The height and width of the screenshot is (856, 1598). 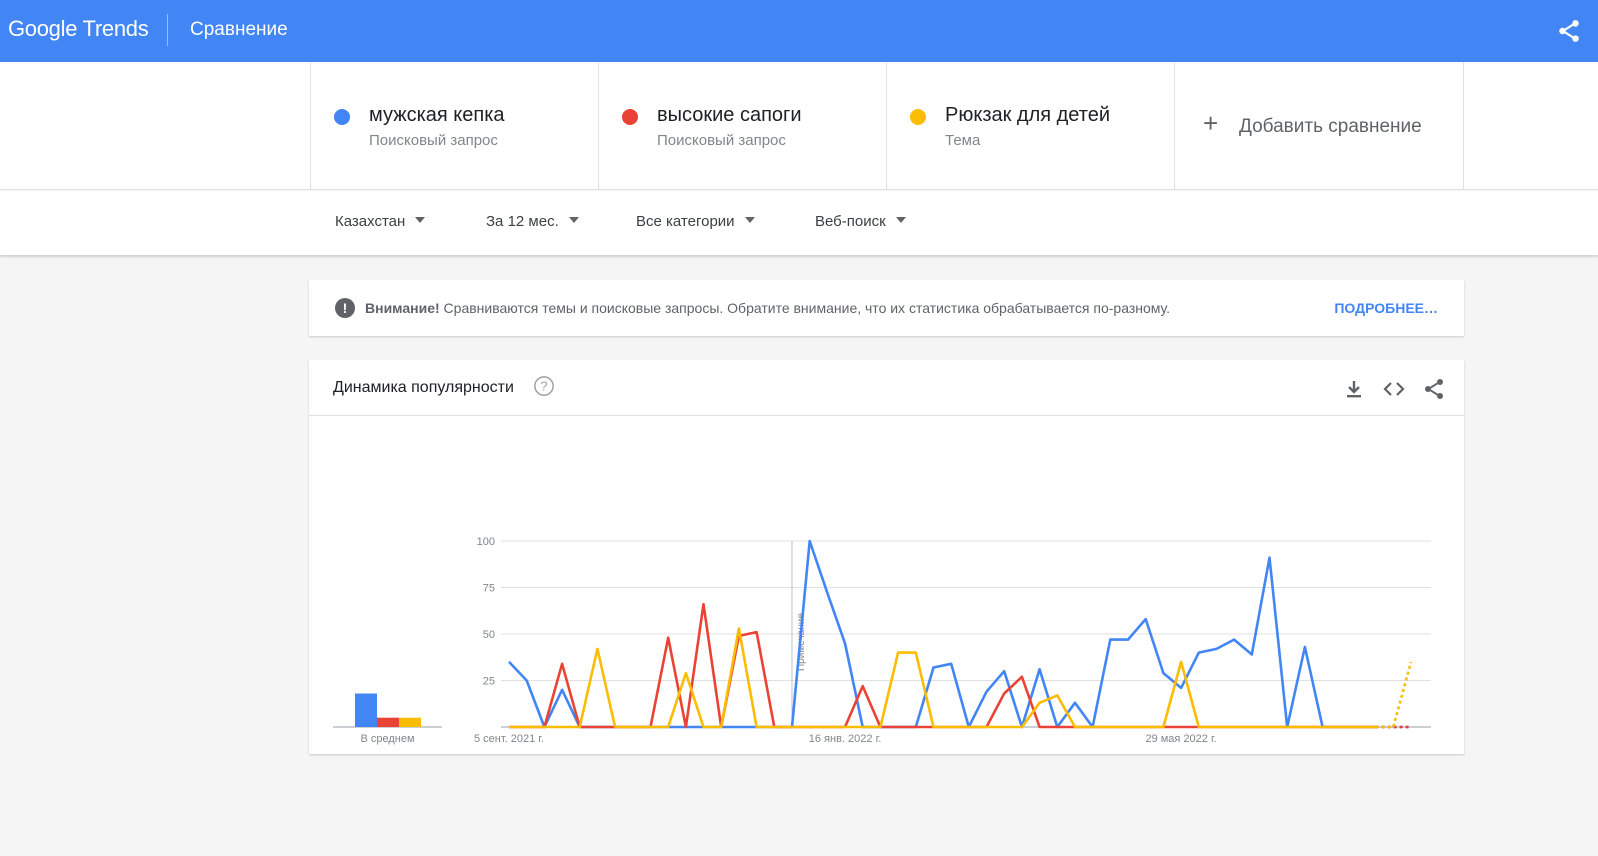 What do you see at coordinates (402, 308) in the screenshot?
I see `notice-bold: Внимание!` at bounding box center [402, 308].